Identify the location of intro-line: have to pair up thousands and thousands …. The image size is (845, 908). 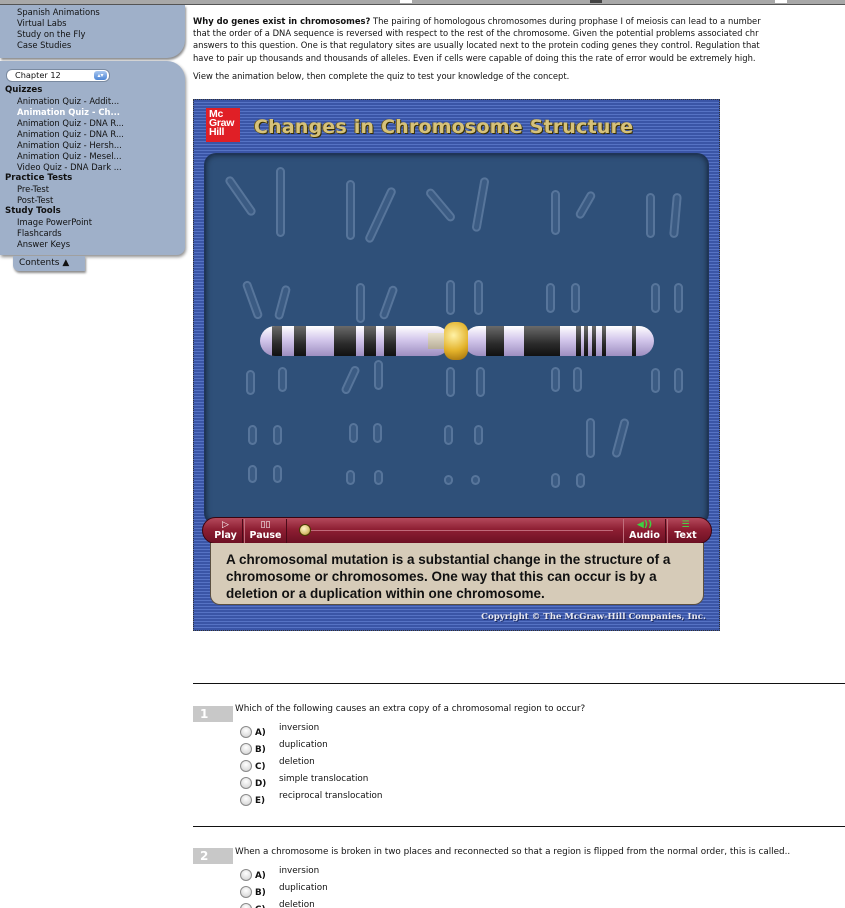
(474, 57).